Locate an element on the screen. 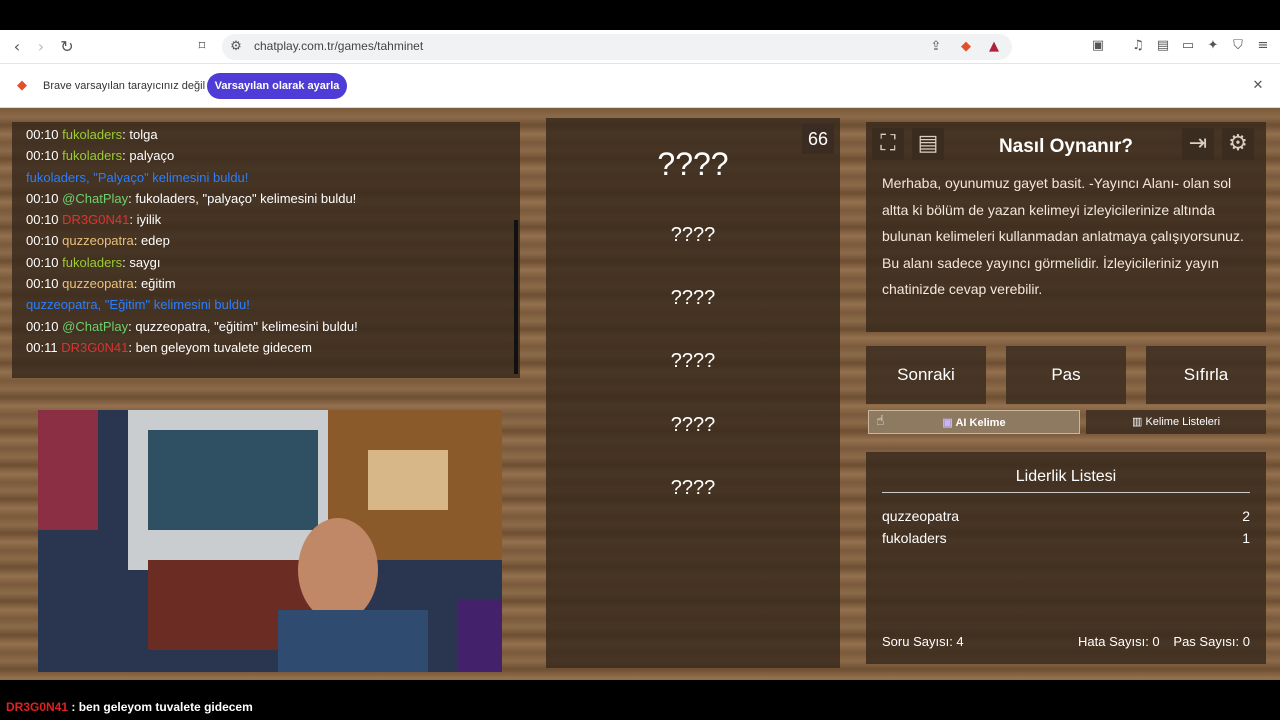  player-score: 2 is located at coordinates (1246, 516).